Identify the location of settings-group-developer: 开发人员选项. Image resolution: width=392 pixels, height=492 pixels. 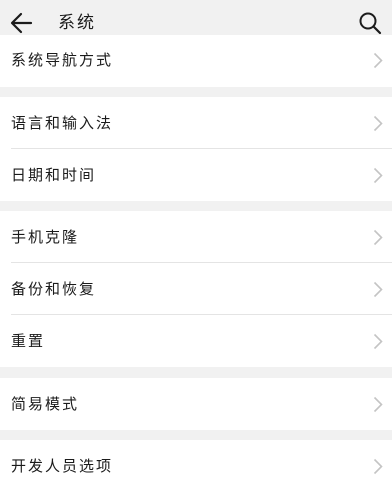
(196, 466).